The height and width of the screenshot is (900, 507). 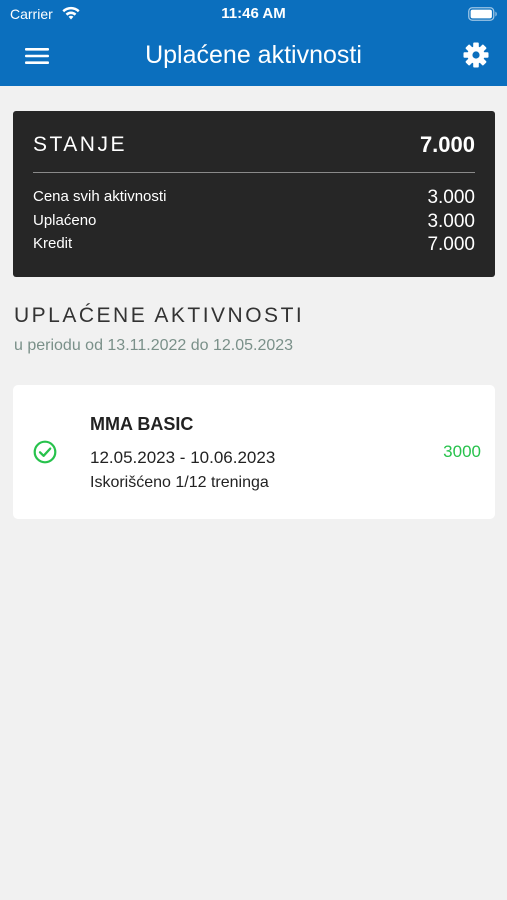 I want to click on menu-button, so click(x=37, y=56).